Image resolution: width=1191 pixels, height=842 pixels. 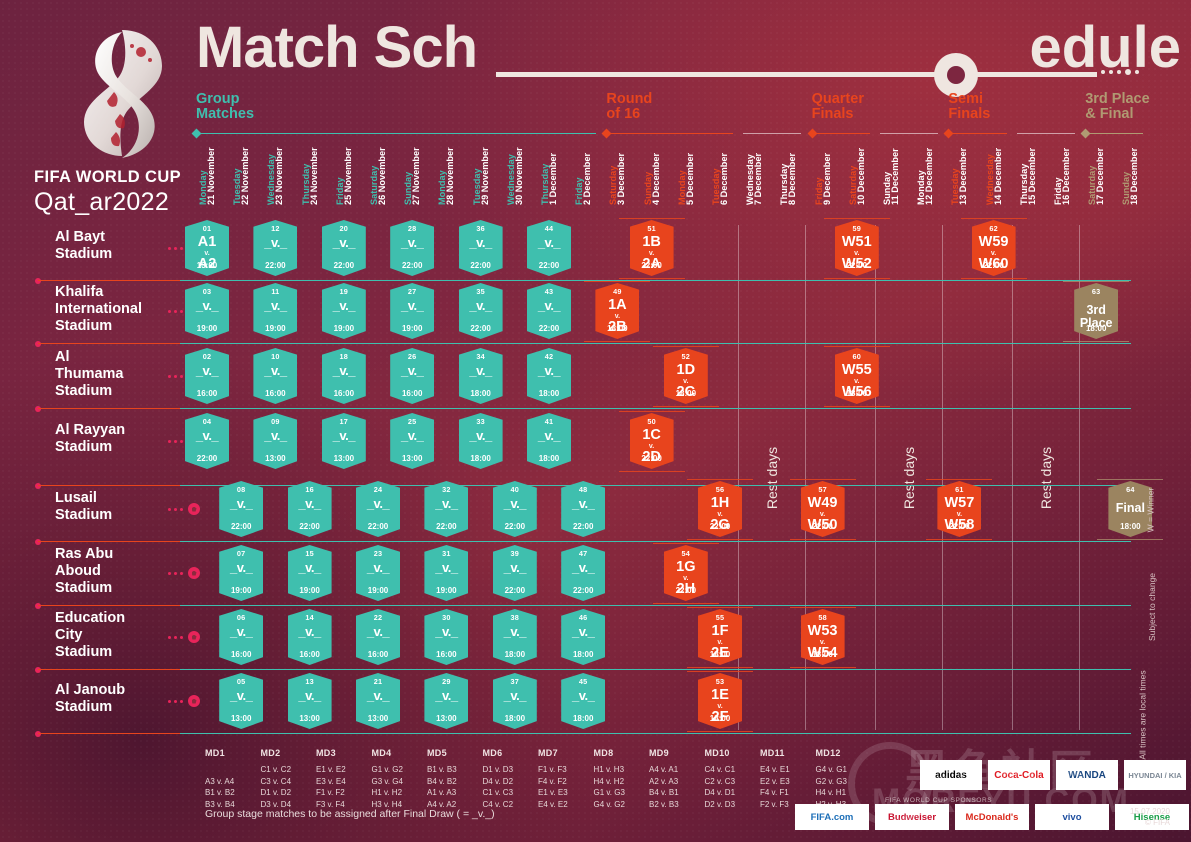 What do you see at coordinates (412, 311) in the screenshot?
I see `match-token-27: 27 _v._ 19:00` at bounding box center [412, 311].